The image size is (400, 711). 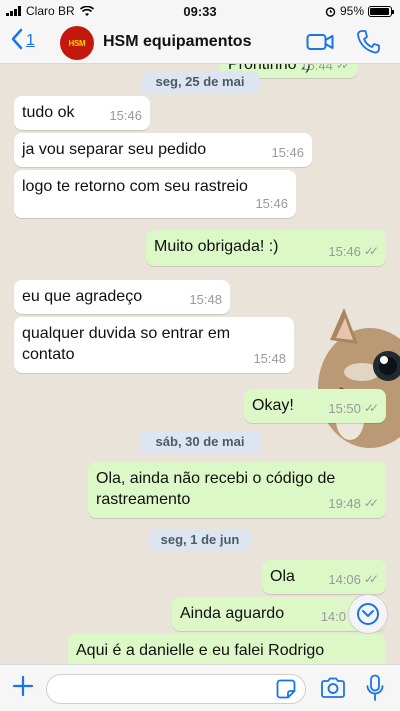 What do you see at coordinates (324, 577) in the screenshot?
I see `message-bubble-outgoing: Ola 14:06 ✓✓` at bounding box center [324, 577].